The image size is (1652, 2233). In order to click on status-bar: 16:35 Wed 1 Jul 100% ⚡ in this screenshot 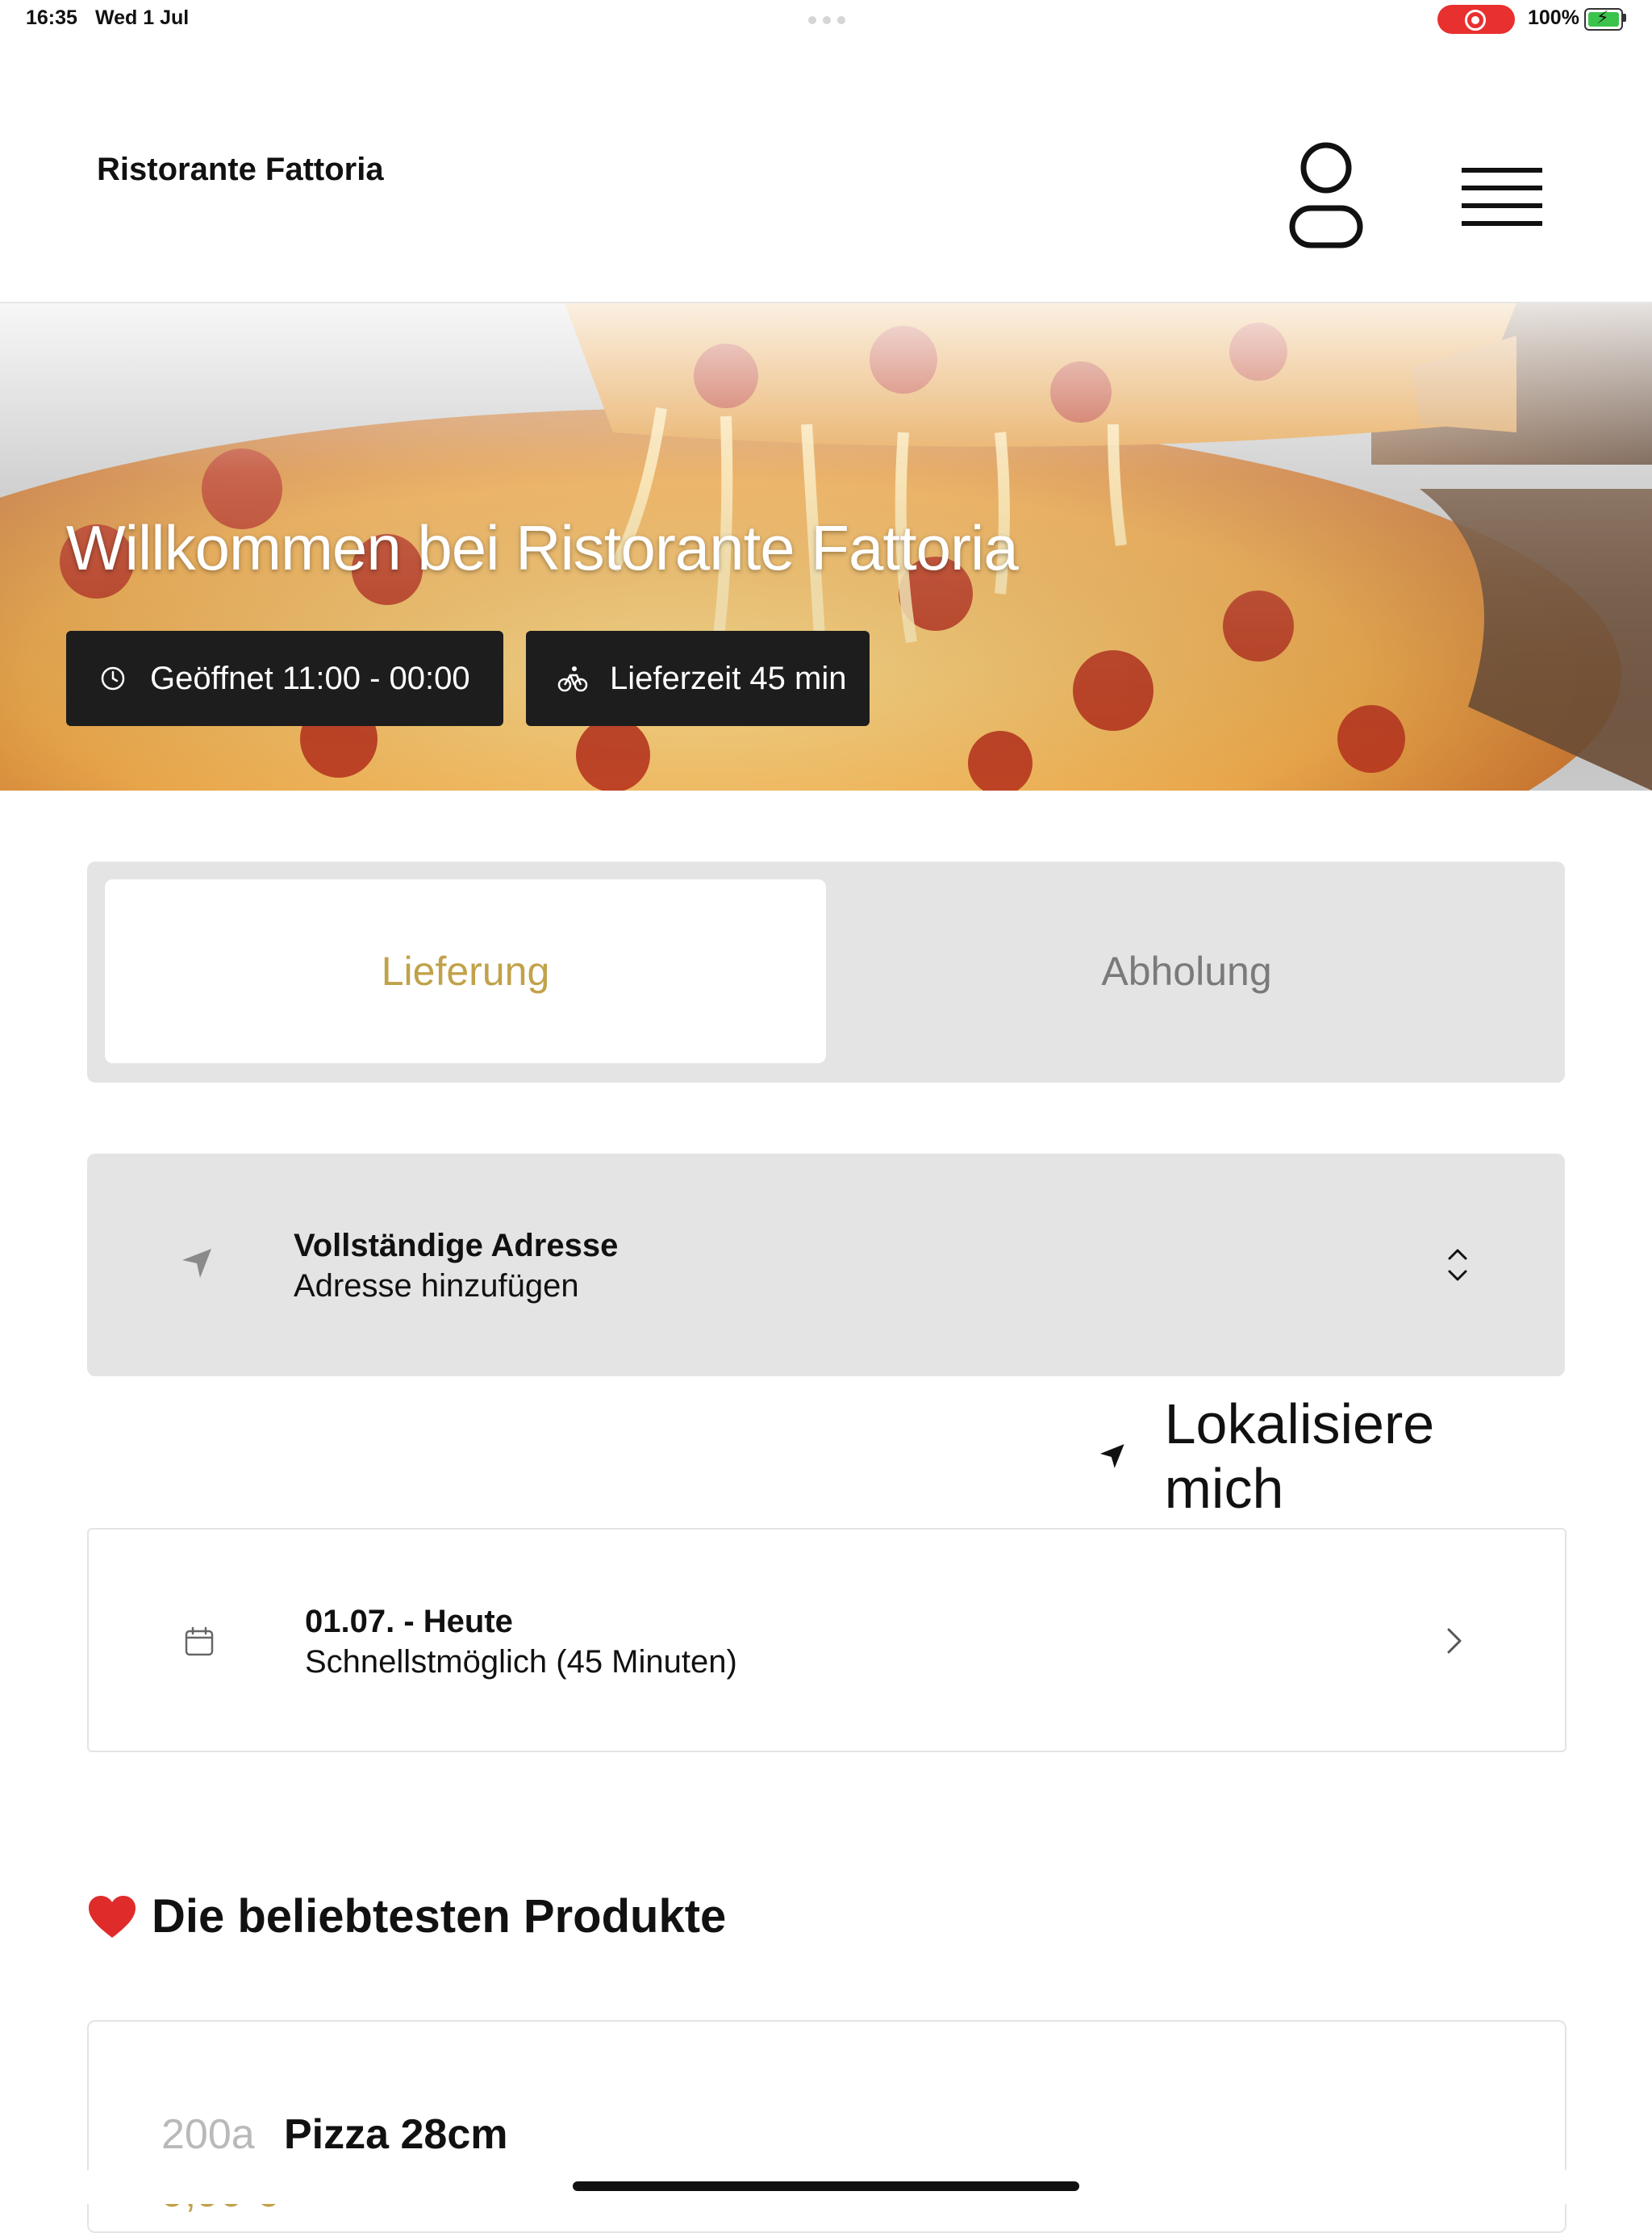, I will do `click(826, 20)`.